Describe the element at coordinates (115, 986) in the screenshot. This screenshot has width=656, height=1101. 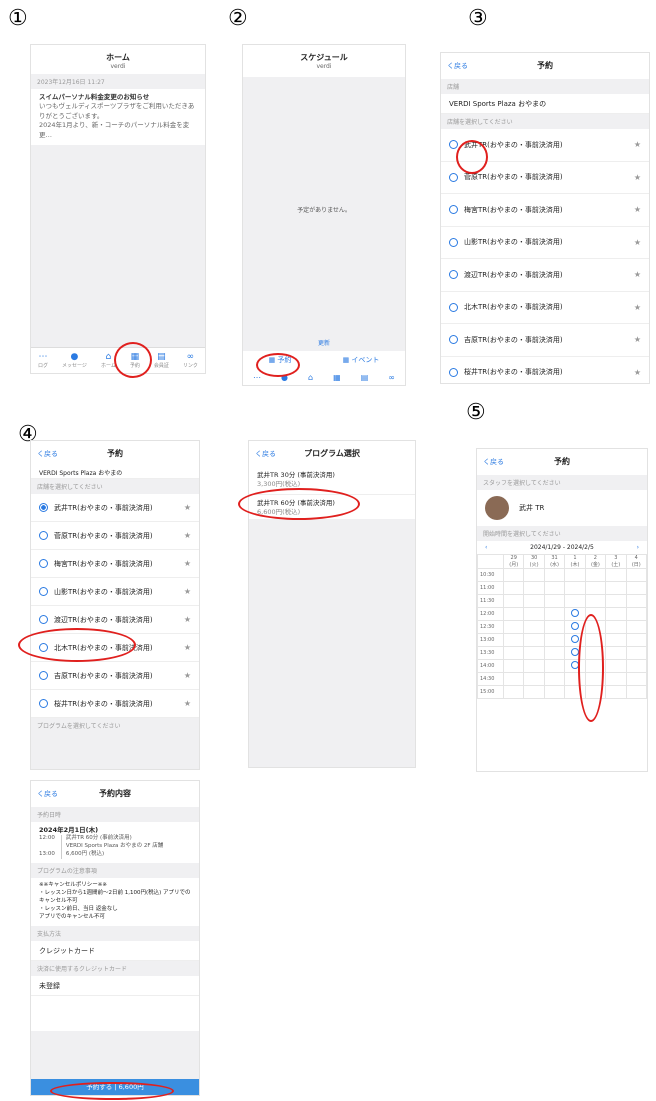
I see `card-value: 未登録` at that location.